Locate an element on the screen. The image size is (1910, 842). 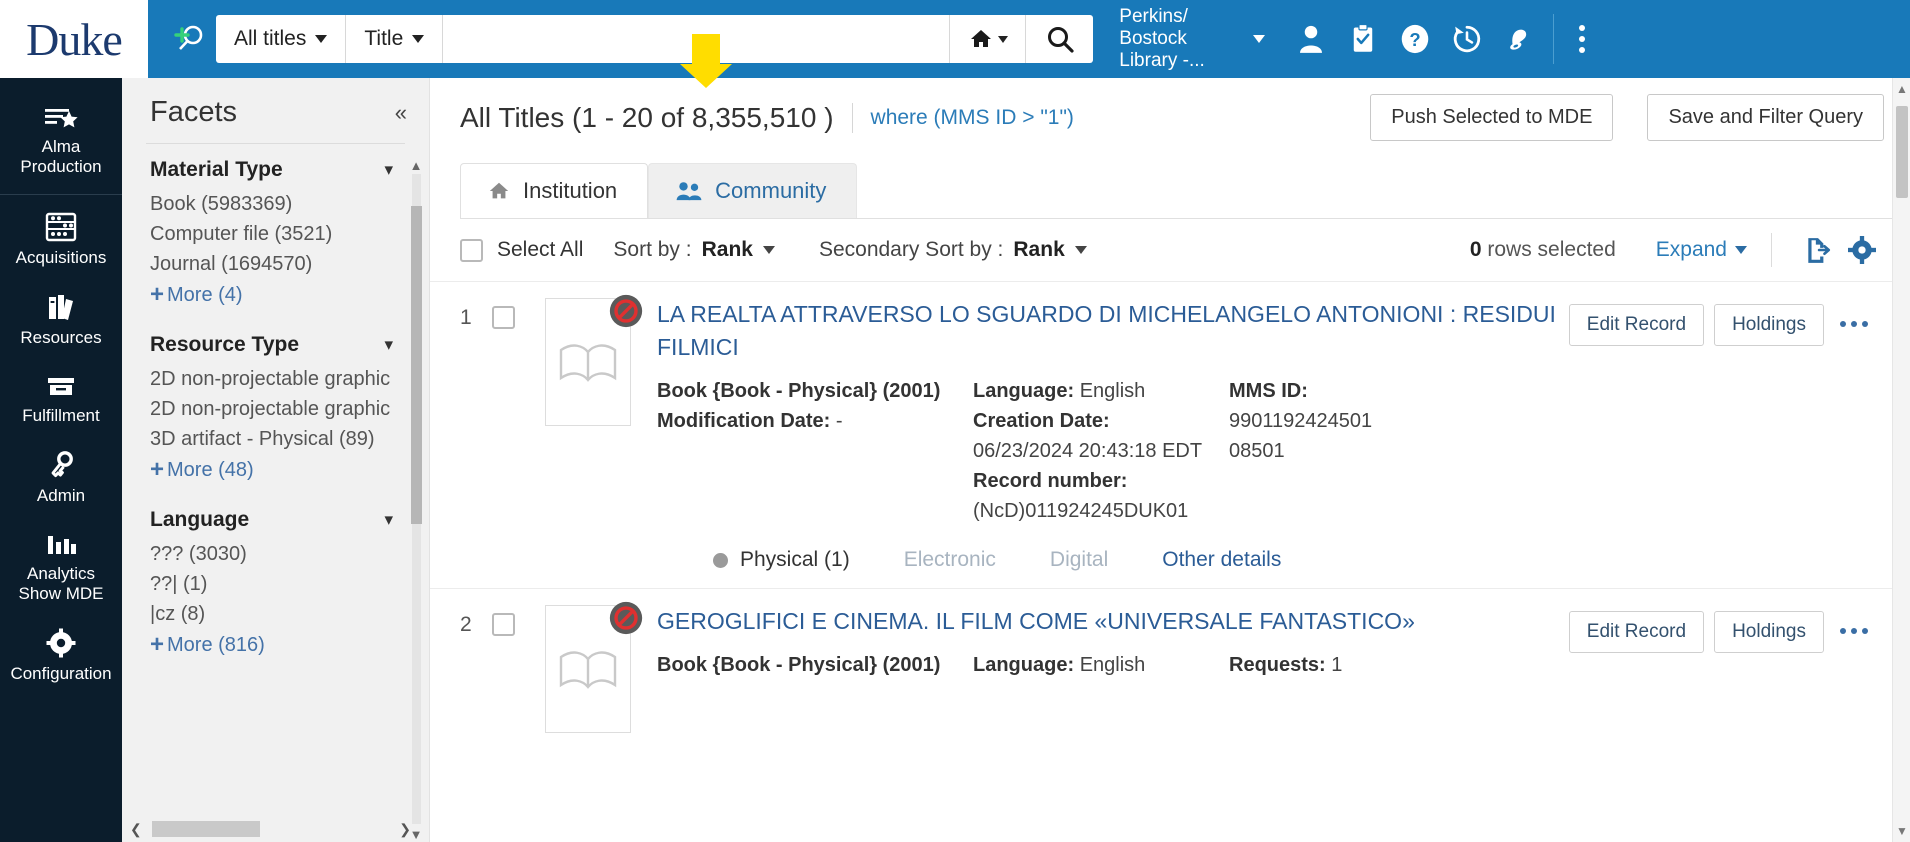
institution-dropdown-button is located at coordinates (1259, 39).